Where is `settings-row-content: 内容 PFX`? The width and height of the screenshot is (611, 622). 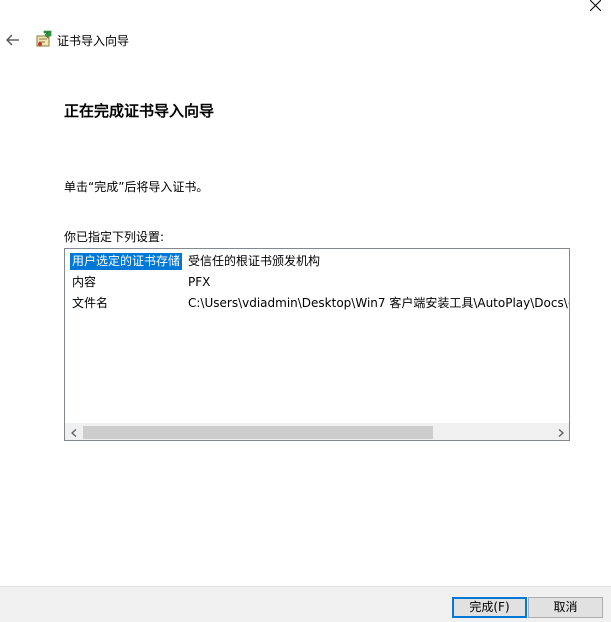 settings-row-content: 内容 PFX is located at coordinates (319, 282).